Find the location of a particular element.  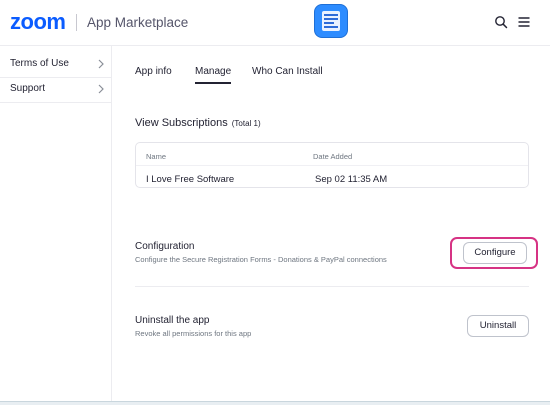

tab-who-can-install: Who Can Install is located at coordinates (287, 71).